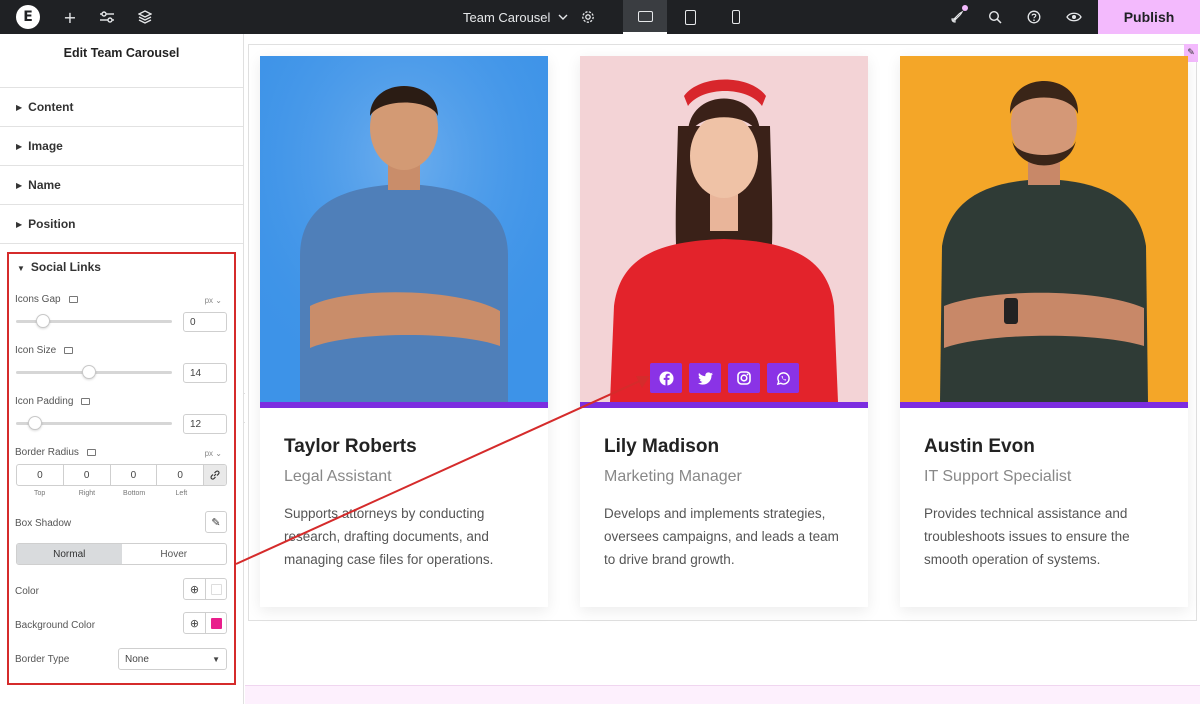 This screenshot has width=1200, height=704. Describe the element at coordinates (70, 17) in the screenshot. I see `add-element-icon: +` at that location.